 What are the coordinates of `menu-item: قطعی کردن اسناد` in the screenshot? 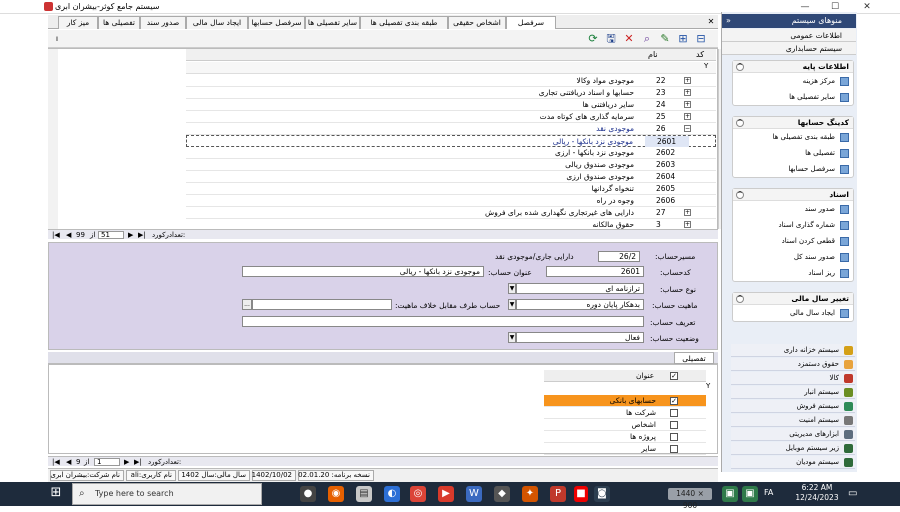 It's located at (793, 241).